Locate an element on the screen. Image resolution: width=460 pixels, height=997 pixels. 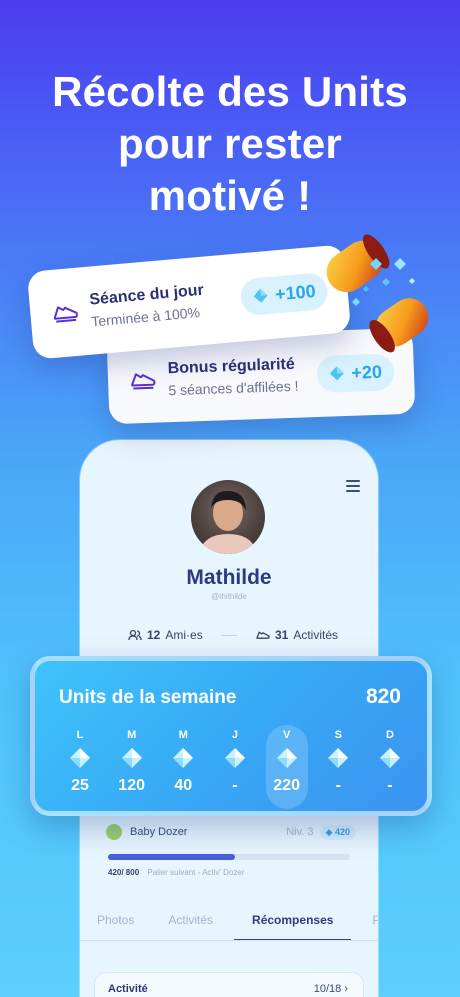
day-column: L 25 is located at coordinates (80, 767).